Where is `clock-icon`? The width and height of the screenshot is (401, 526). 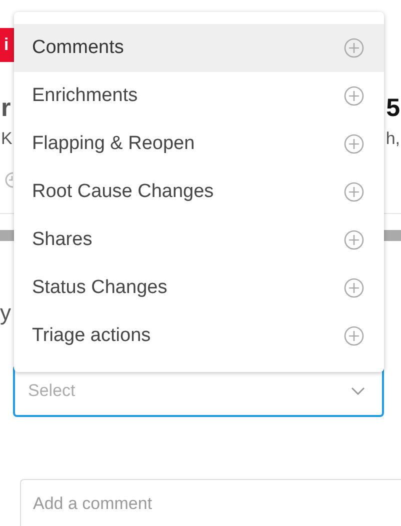 clock-icon is located at coordinates (8, 180).